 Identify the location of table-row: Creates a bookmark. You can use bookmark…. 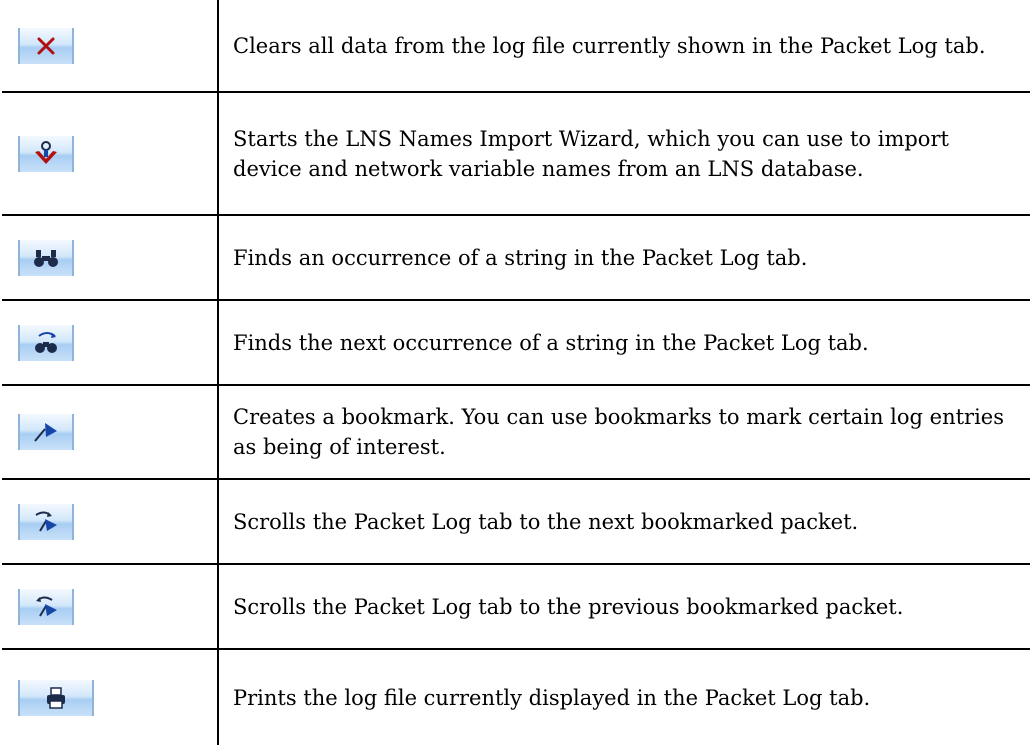
(516, 432).